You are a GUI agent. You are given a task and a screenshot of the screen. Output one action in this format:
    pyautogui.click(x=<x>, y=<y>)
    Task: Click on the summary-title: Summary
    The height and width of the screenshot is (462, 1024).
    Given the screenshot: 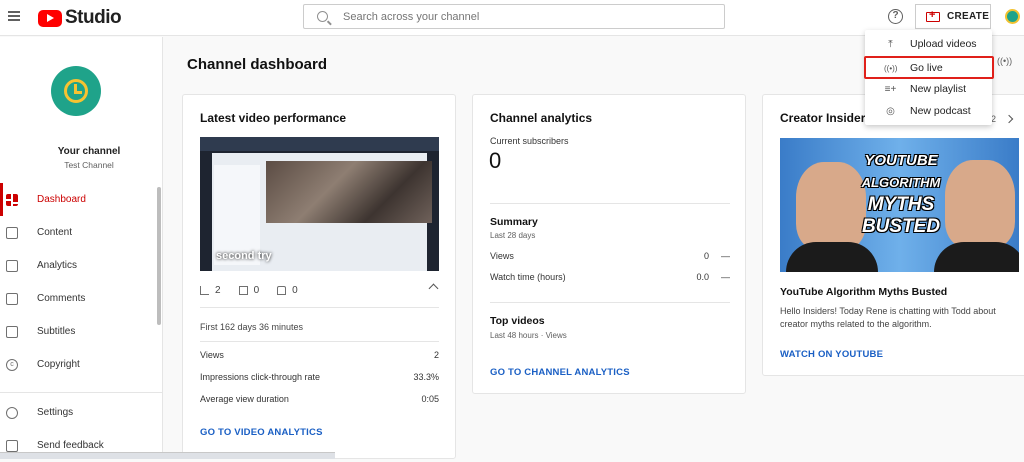 What is the action you would take?
    pyautogui.click(x=514, y=222)
    